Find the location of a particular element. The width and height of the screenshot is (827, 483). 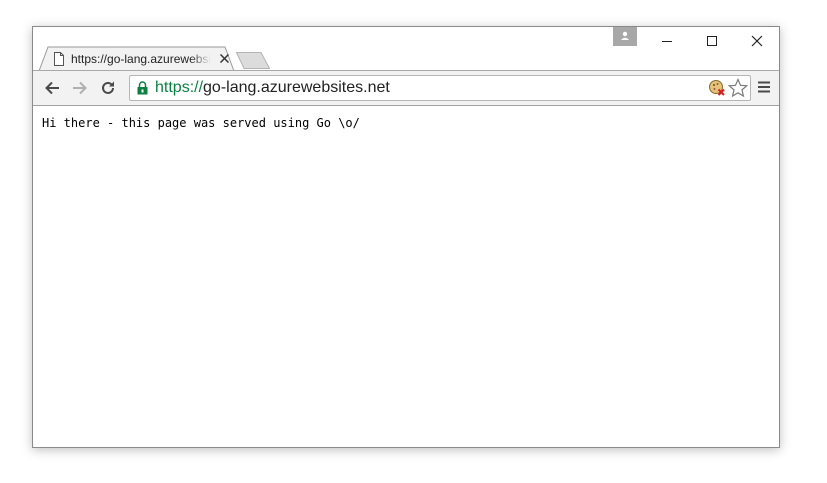

tab-close-button is located at coordinates (224, 58).